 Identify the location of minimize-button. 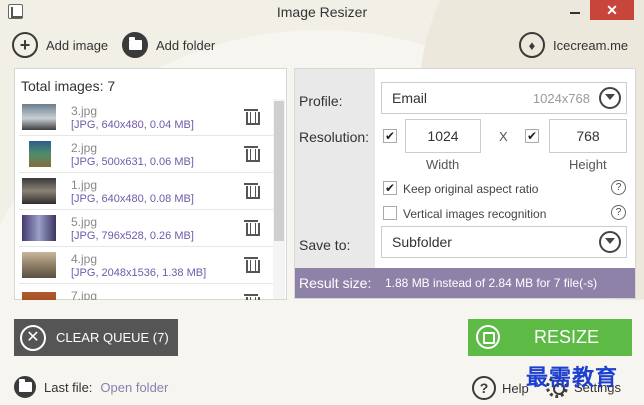
(574, 11).